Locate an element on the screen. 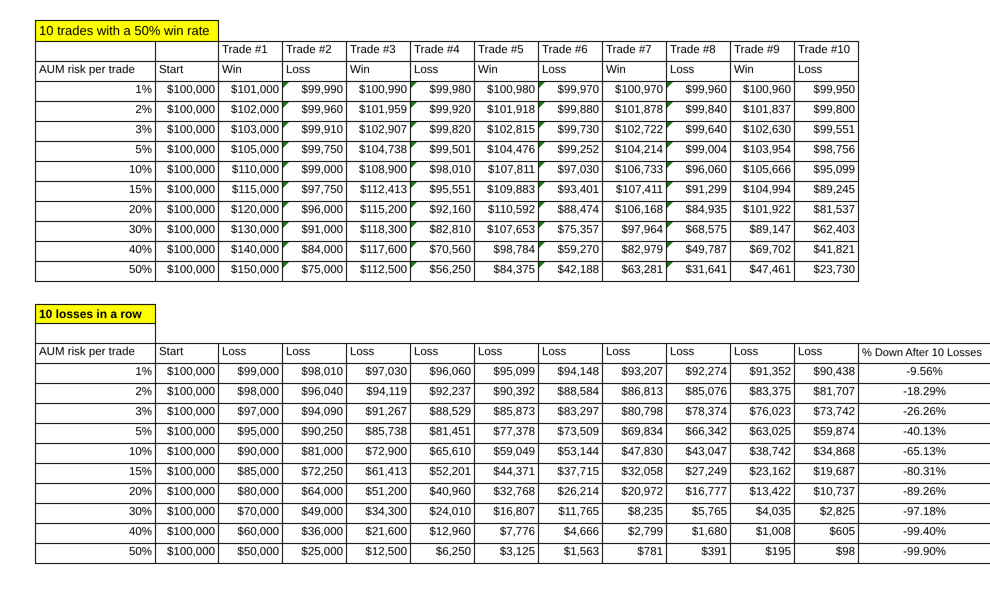  table-cell: $97,000 is located at coordinates (250, 413).